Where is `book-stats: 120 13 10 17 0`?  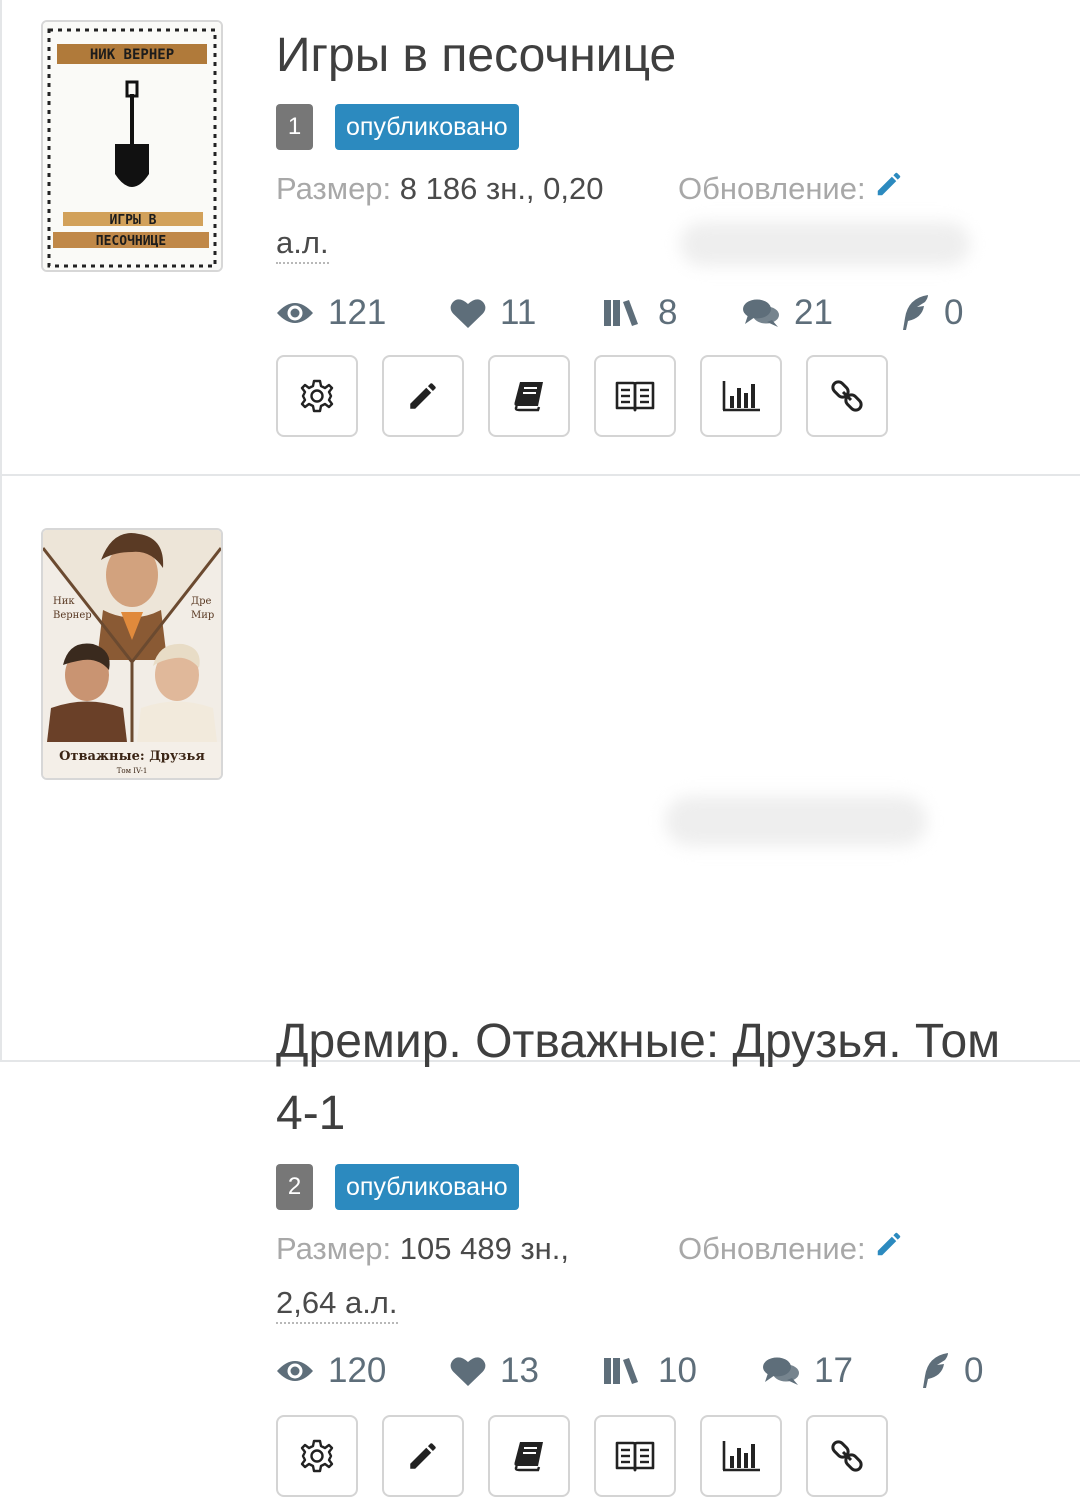 book-stats: 120 13 10 17 0 is located at coordinates (656, 1371).